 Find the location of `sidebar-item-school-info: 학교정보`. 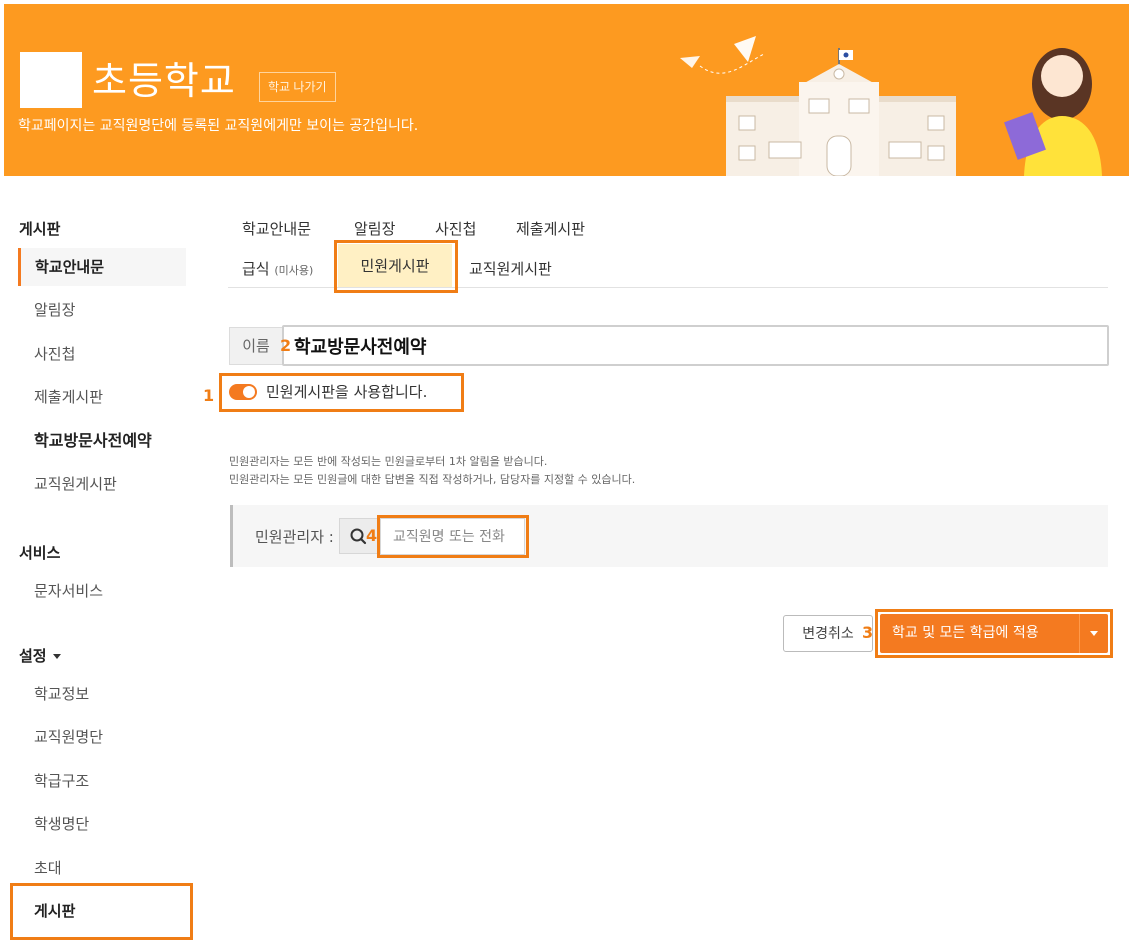

sidebar-item-school-info: 학교정보 is located at coordinates (102, 694).